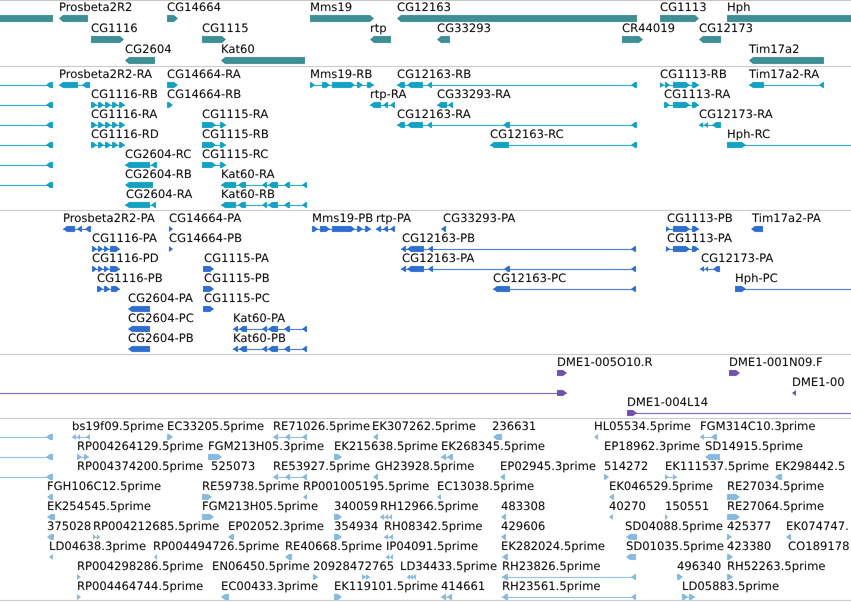 The height and width of the screenshot is (602, 851). I want to click on feature-label: CG2604-PA, so click(160, 298).